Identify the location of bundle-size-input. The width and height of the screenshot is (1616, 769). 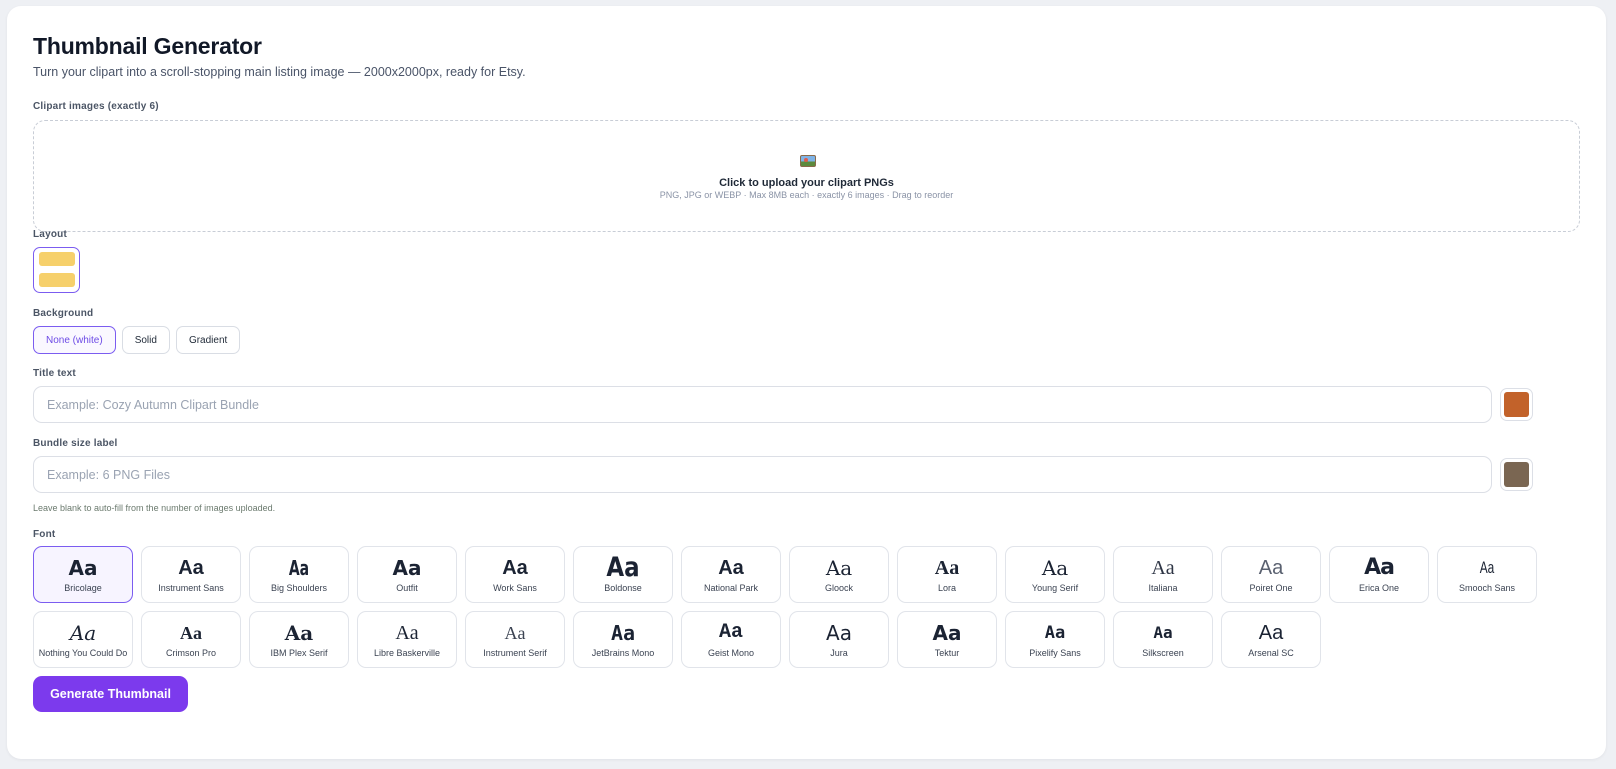
(762, 474).